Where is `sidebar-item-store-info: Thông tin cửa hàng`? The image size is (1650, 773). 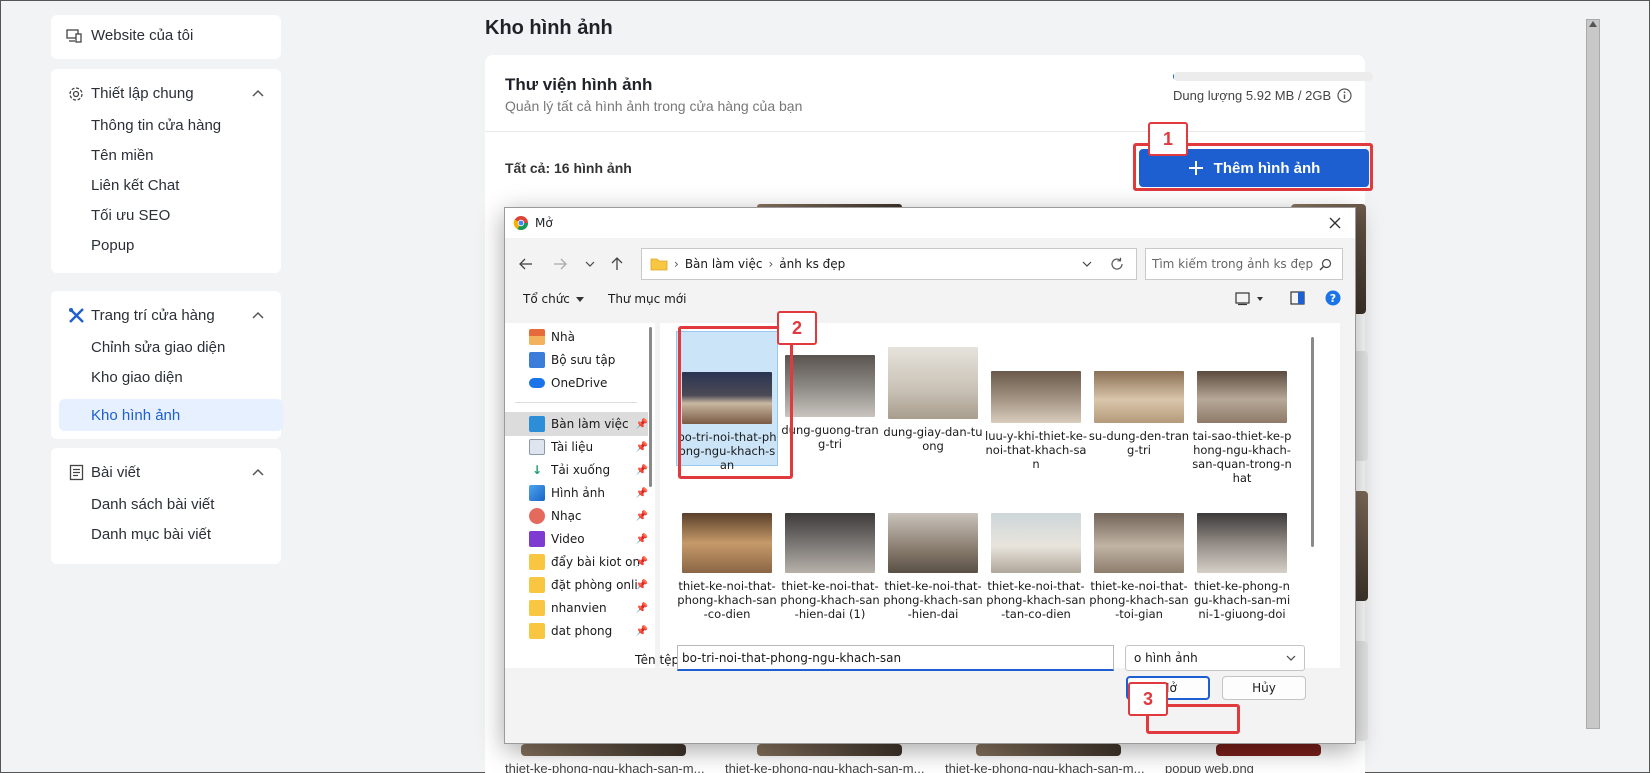
sidebar-item-store-info: Thông tin cửa hàng is located at coordinates (166, 125).